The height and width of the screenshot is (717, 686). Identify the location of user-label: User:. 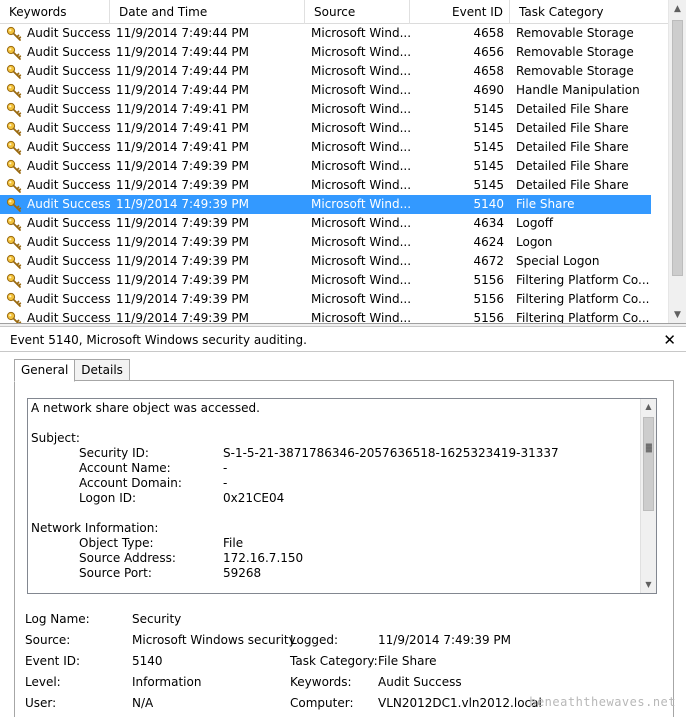
(41, 703).